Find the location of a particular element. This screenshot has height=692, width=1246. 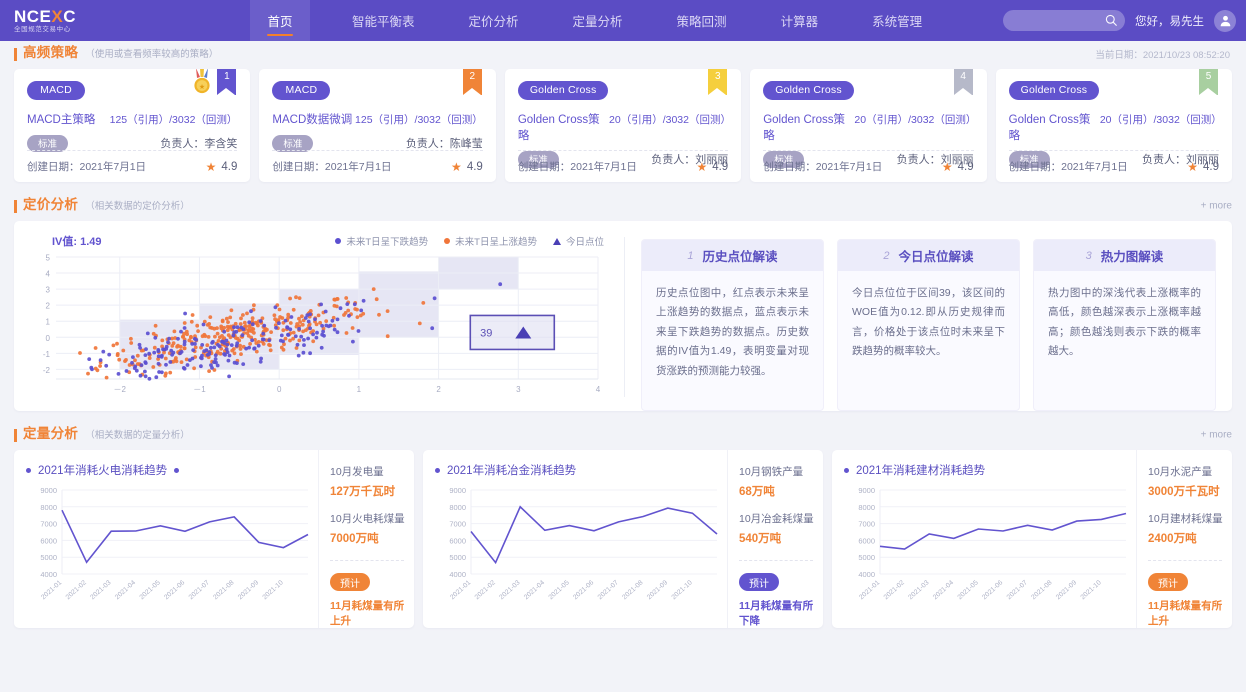

status-badge: 标准 is located at coordinates (293, 143).